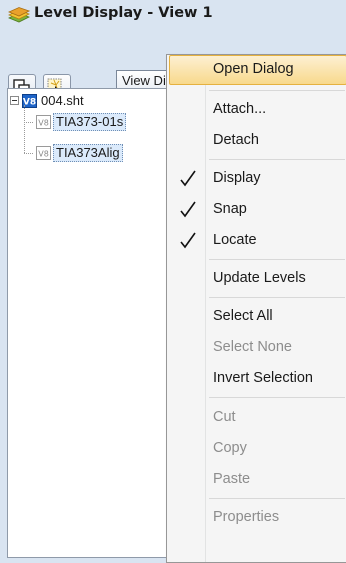 The height and width of the screenshot is (563, 346). I want to click on menu-item-open-dialog: Open Dialog, so click(257, 70).